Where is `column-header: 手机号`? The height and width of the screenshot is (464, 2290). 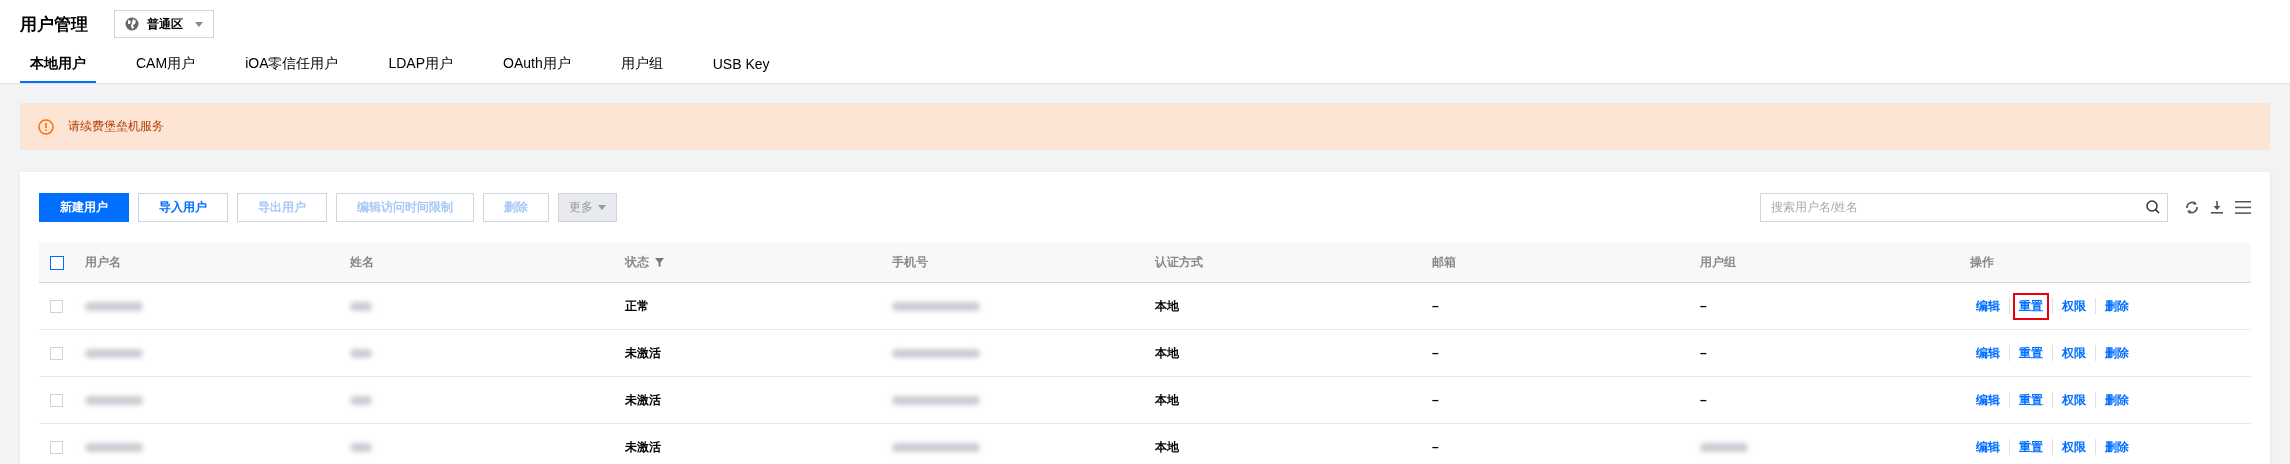
column-header: 手机号 is located at coordinates (910, 262).